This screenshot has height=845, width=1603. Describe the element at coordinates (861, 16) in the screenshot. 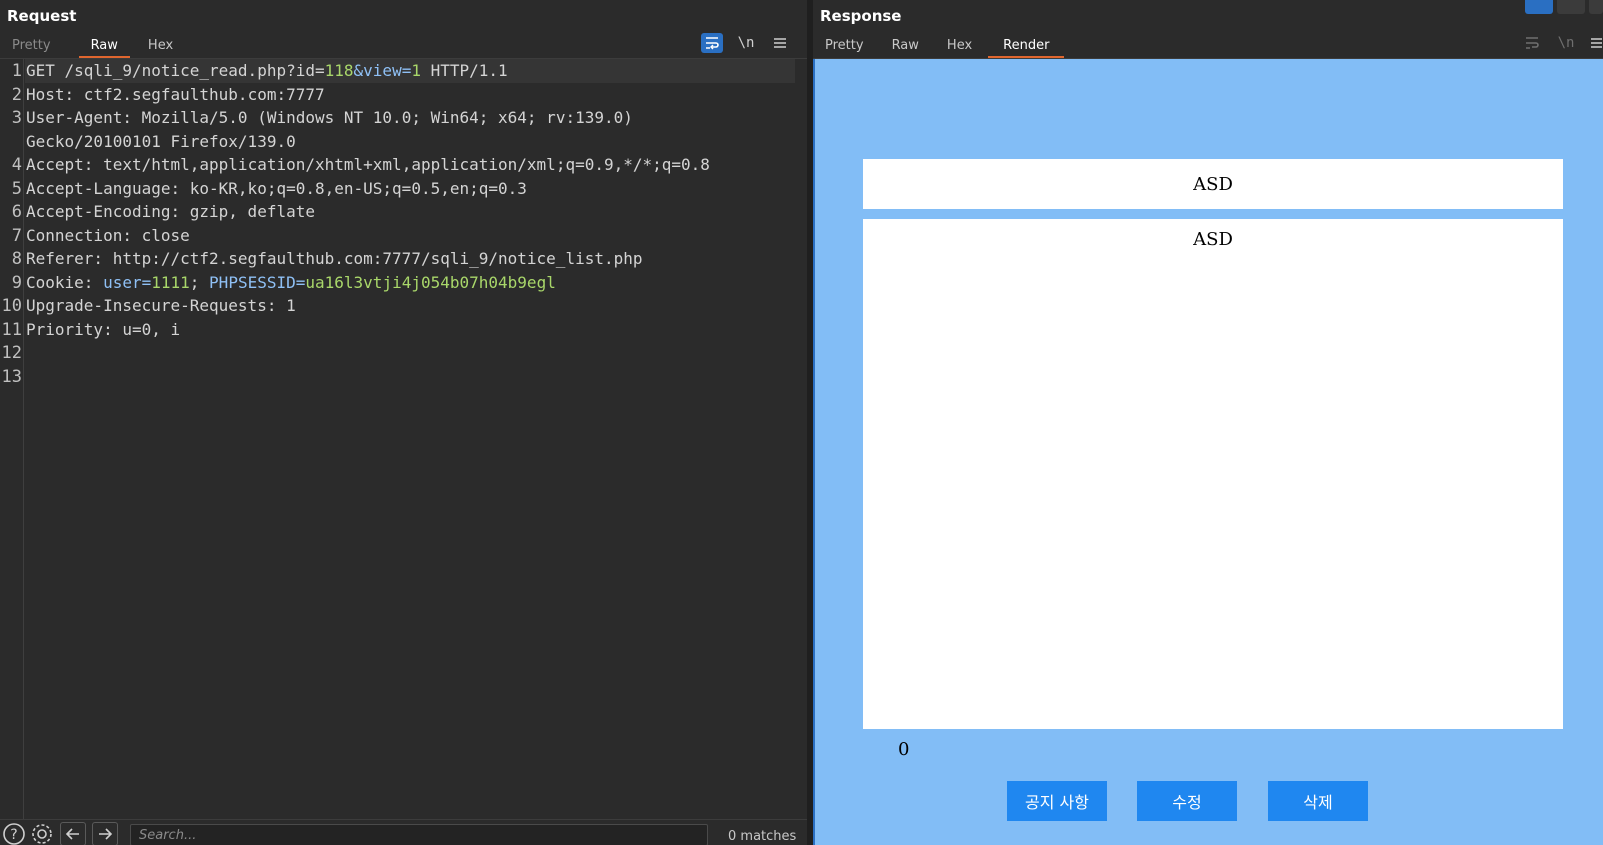

I see `response-title: Response` at that location.